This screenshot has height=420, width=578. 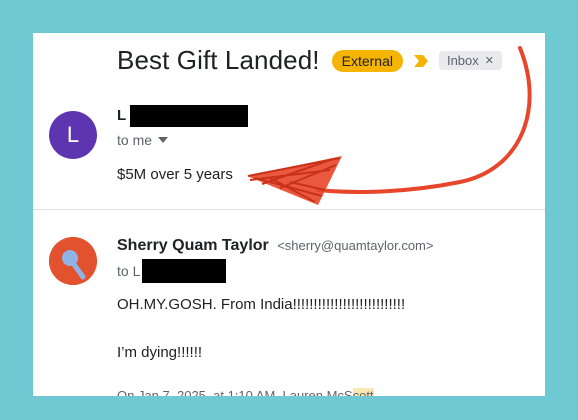 I want to click on sender-initial: L, so click(x=122, y=115).